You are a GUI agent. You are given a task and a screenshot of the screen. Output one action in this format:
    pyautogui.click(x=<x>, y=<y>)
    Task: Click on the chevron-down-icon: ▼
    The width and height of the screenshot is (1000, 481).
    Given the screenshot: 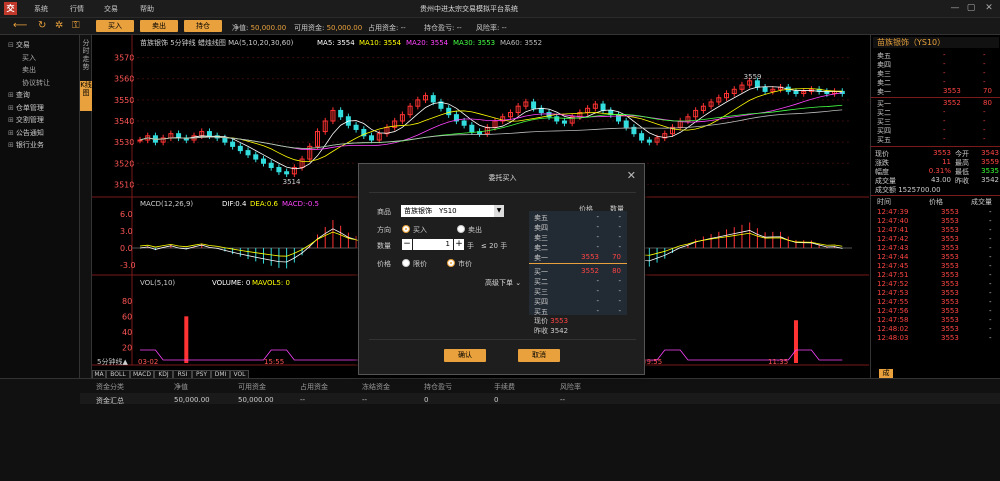 What is the action you would take?
    pyautogui.click(x=499, y=211)
    